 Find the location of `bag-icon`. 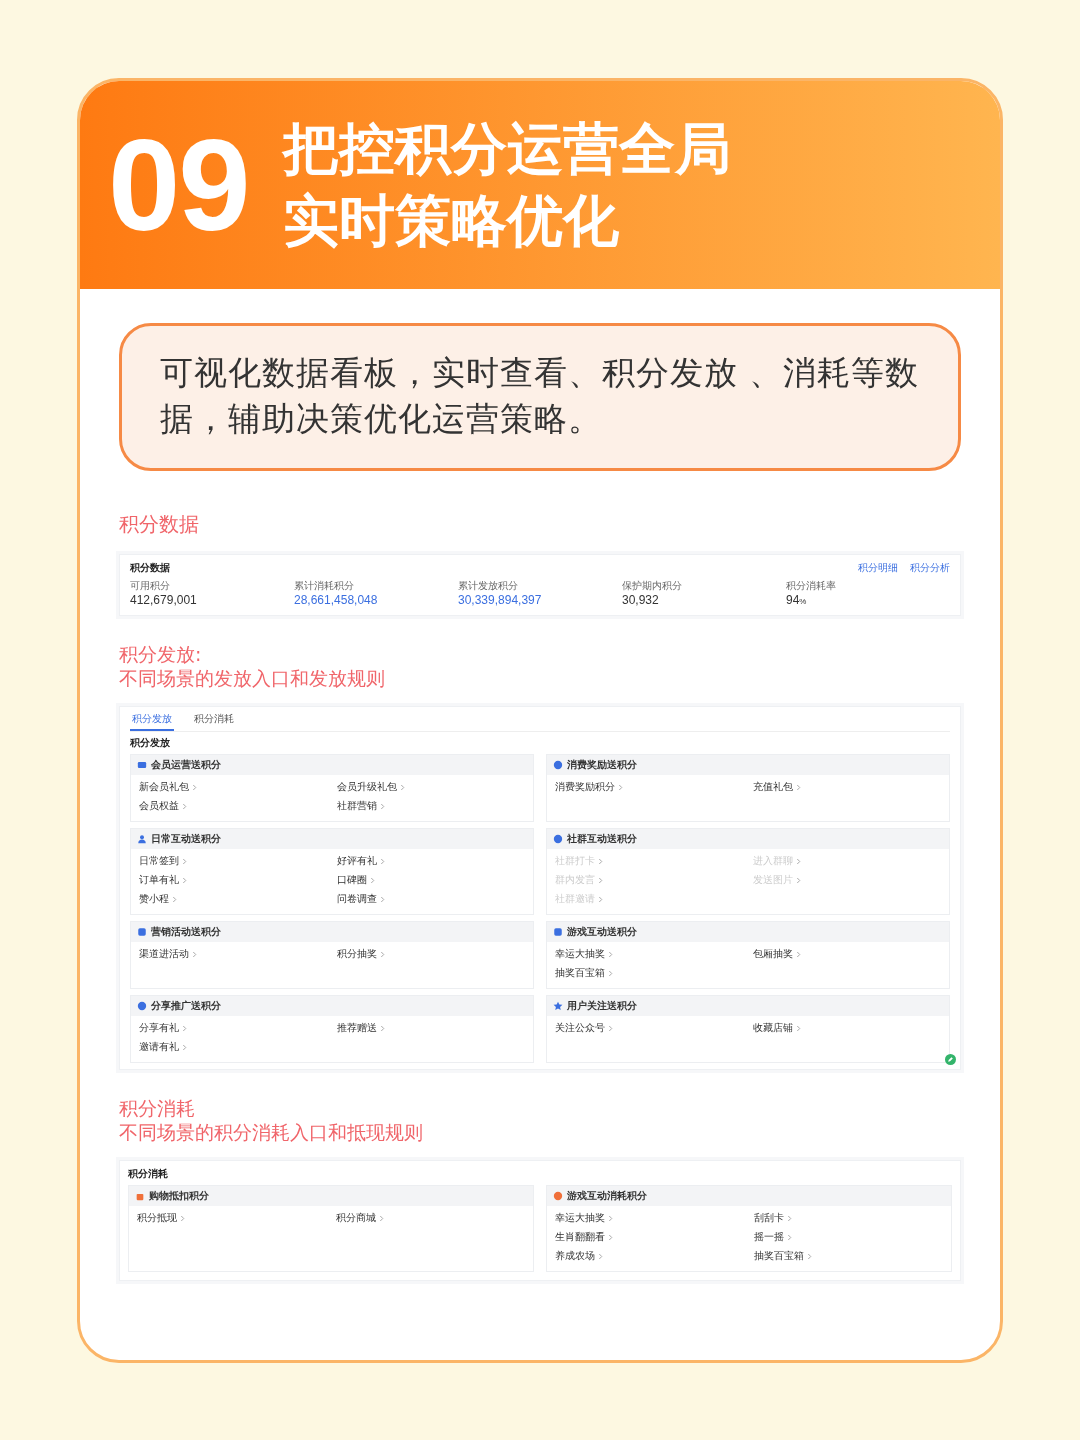

bag-icon is located at coordinates (140, 1196).